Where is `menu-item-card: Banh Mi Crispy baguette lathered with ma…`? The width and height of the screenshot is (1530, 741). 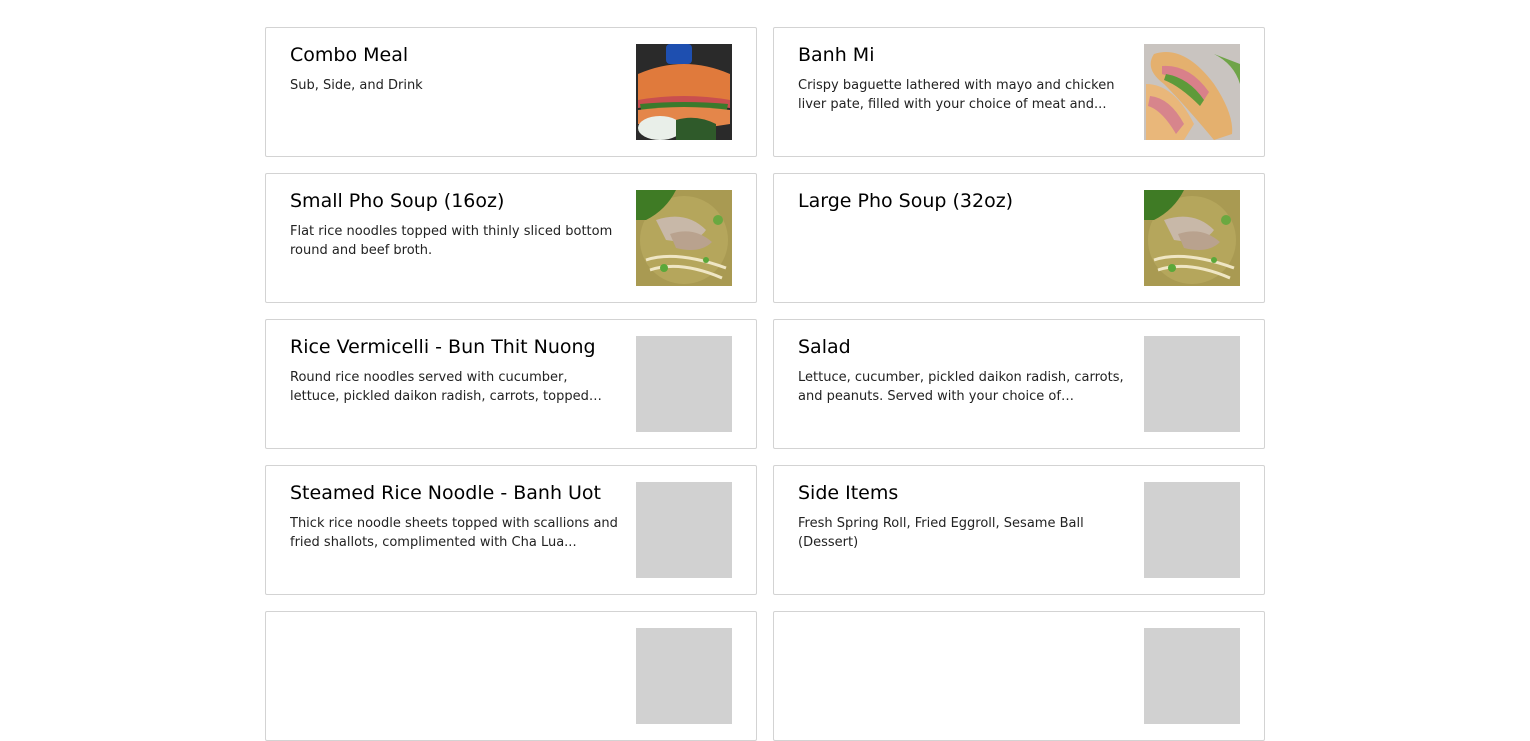
menu-item-card: Banh Mi Crispy baguette lathered with ma… is located at coordinates (1019, 92).